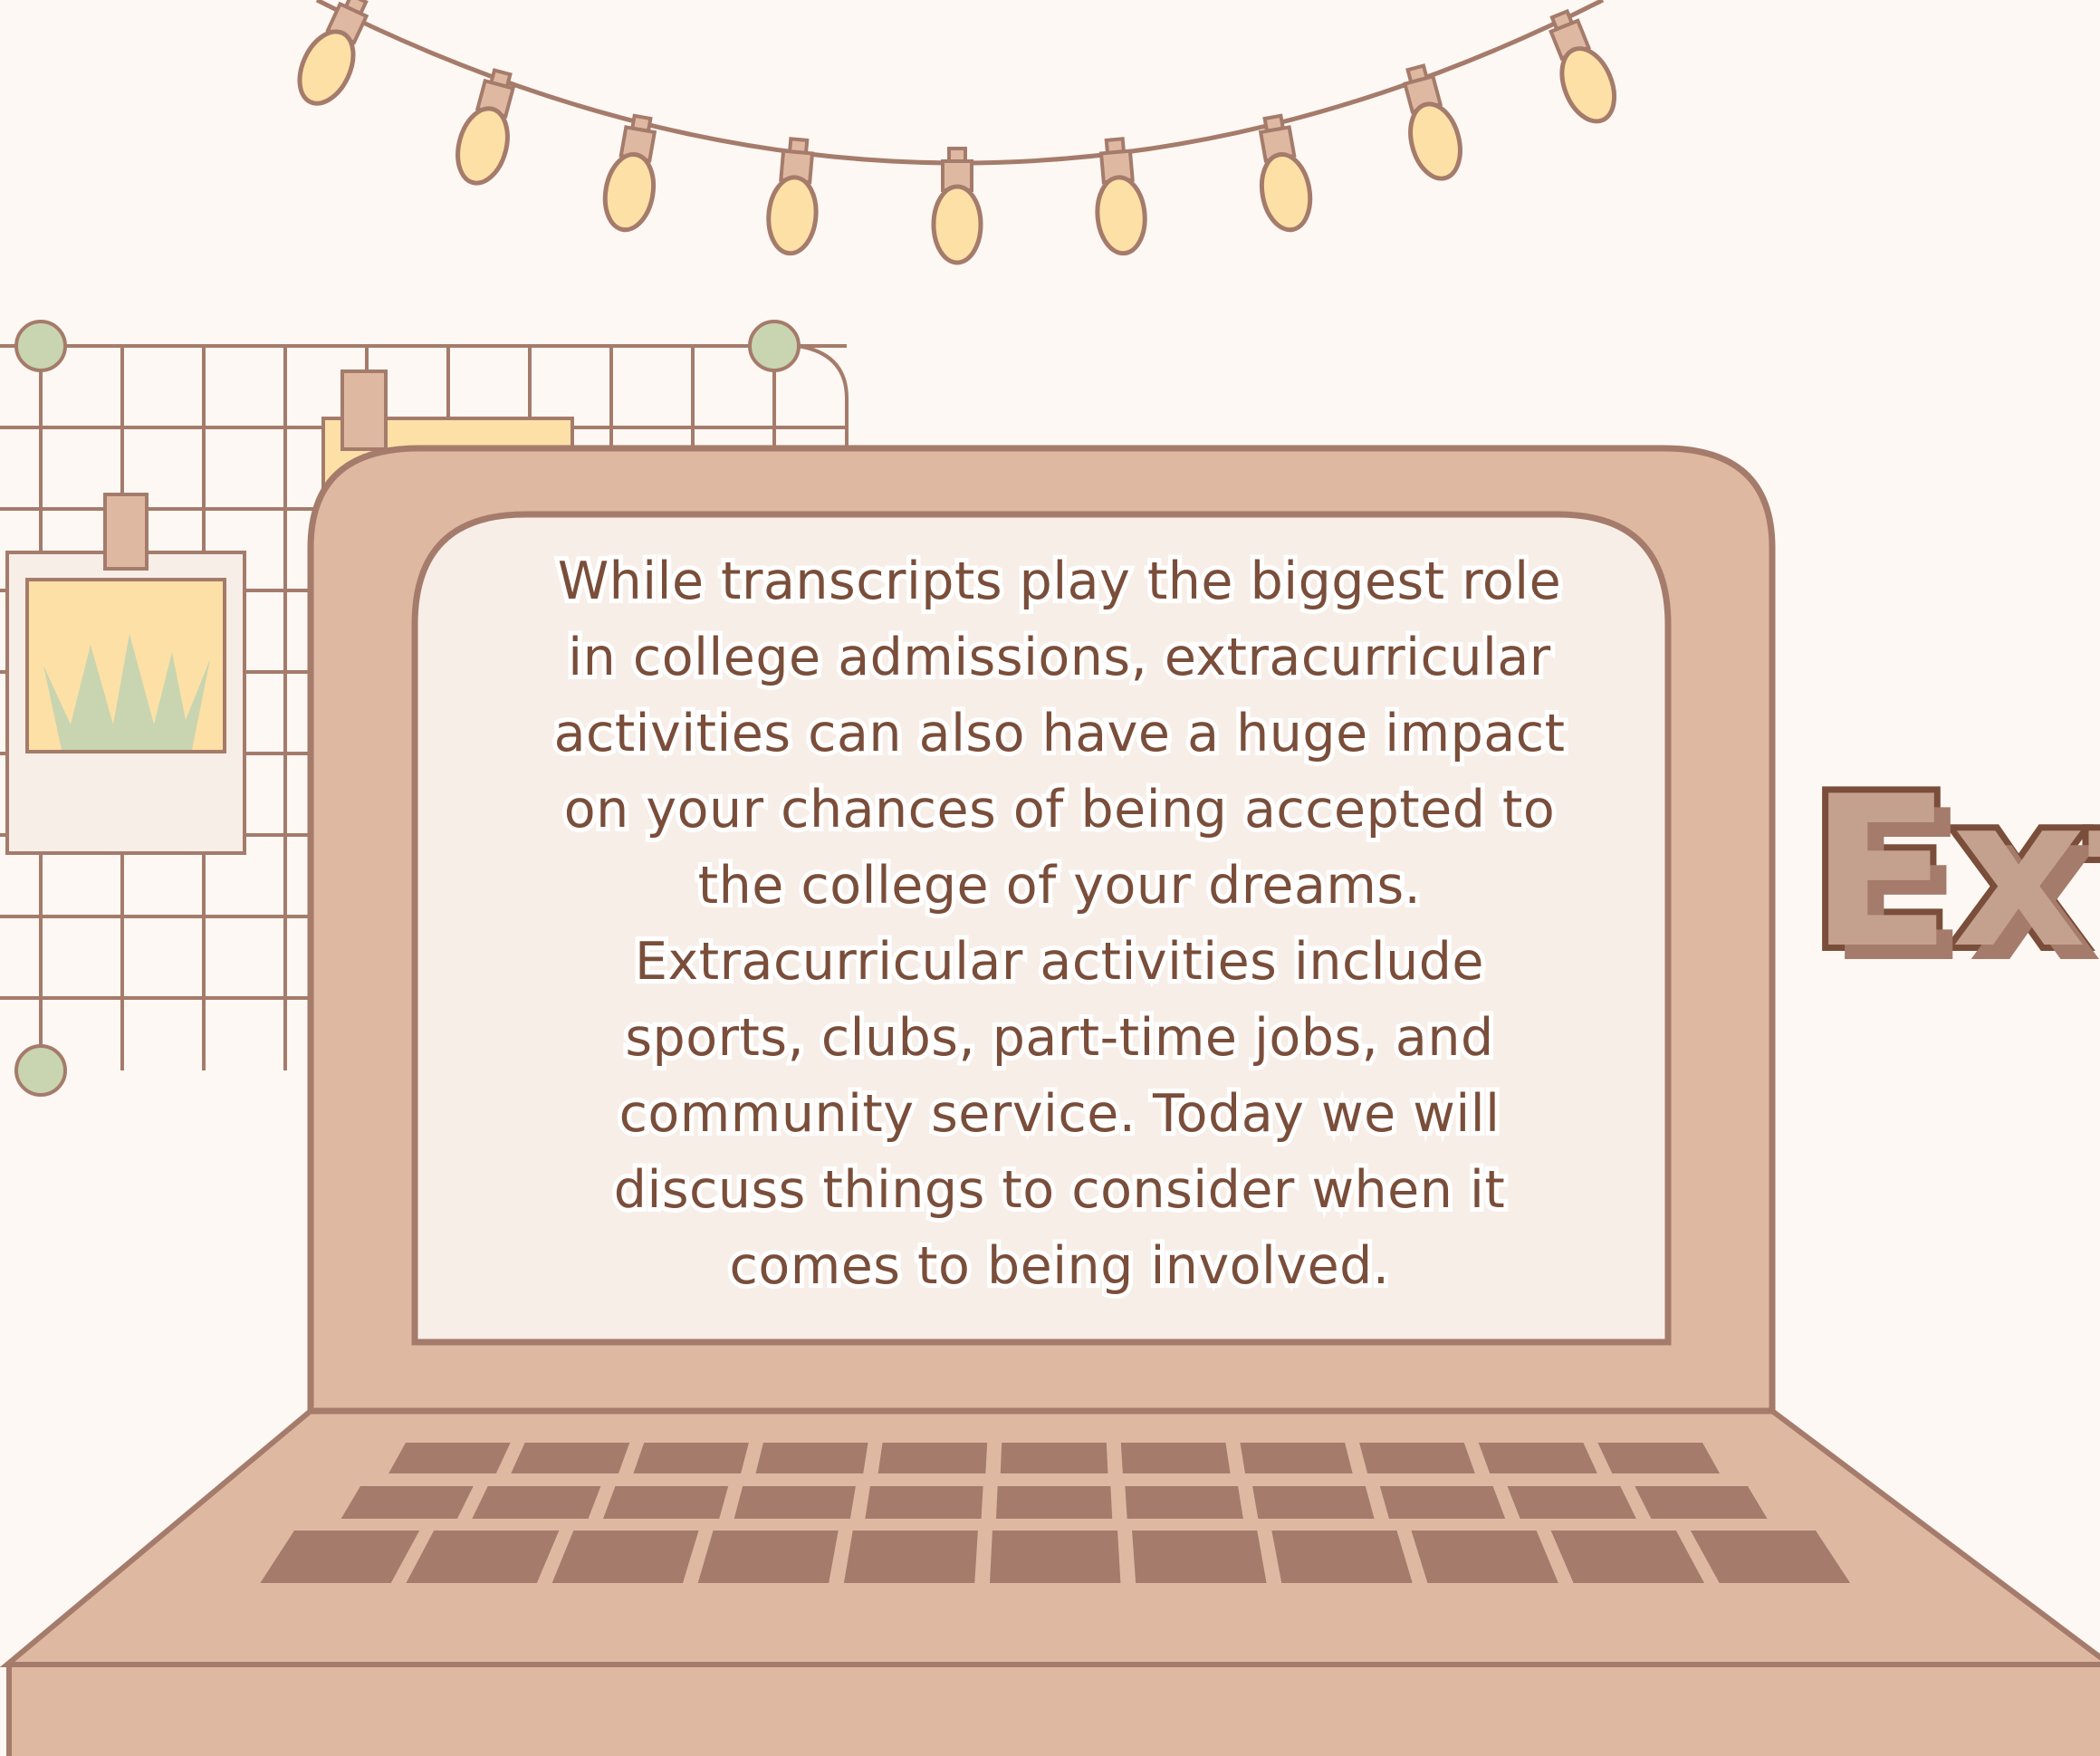  Describe the element at coordinates (1053, 1709) in the screenshot. I see `laptop-front-edge` at that location.